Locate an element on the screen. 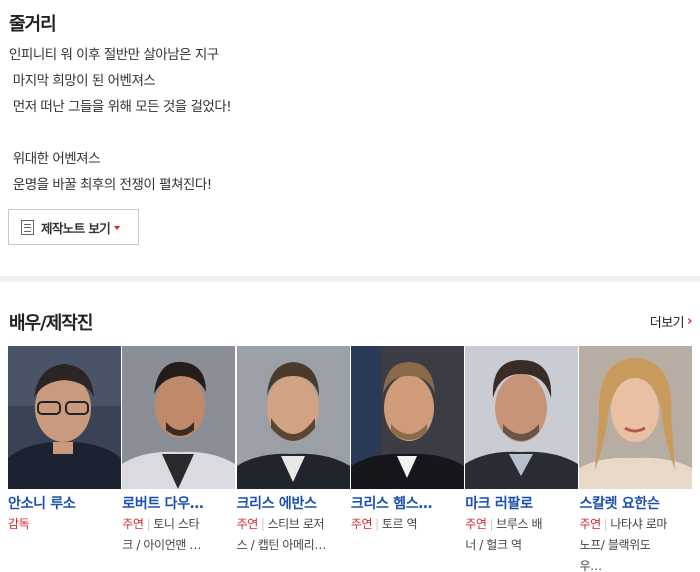 This screenshot has width=700, height=572. production-note-button: 제작노트 보기 is located at coordinates (73, 227).